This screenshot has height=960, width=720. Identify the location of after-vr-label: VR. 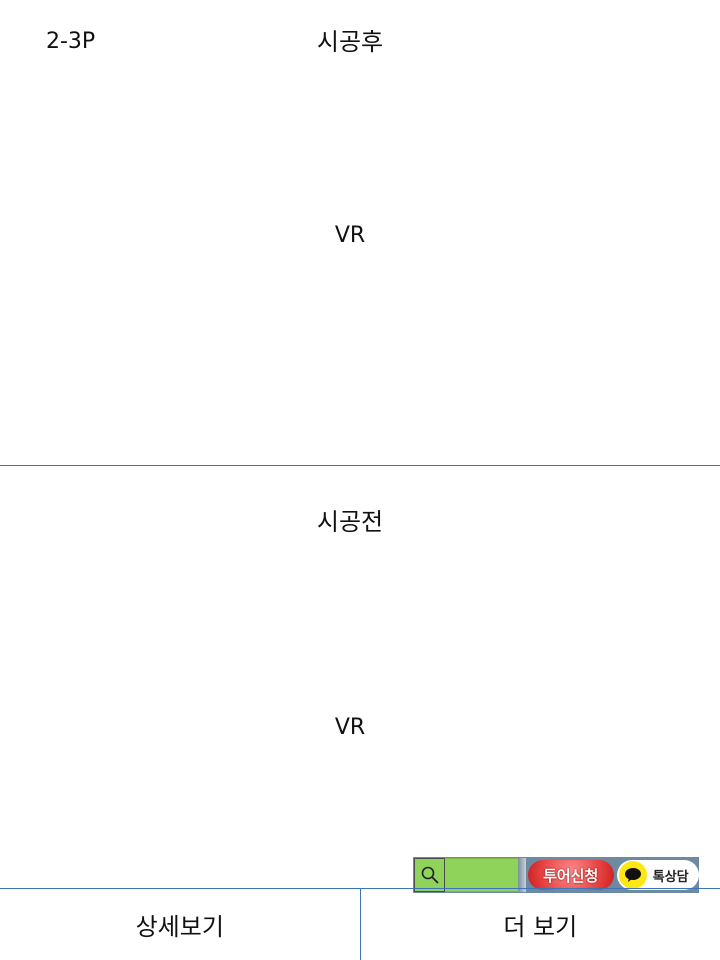
(350, 235).